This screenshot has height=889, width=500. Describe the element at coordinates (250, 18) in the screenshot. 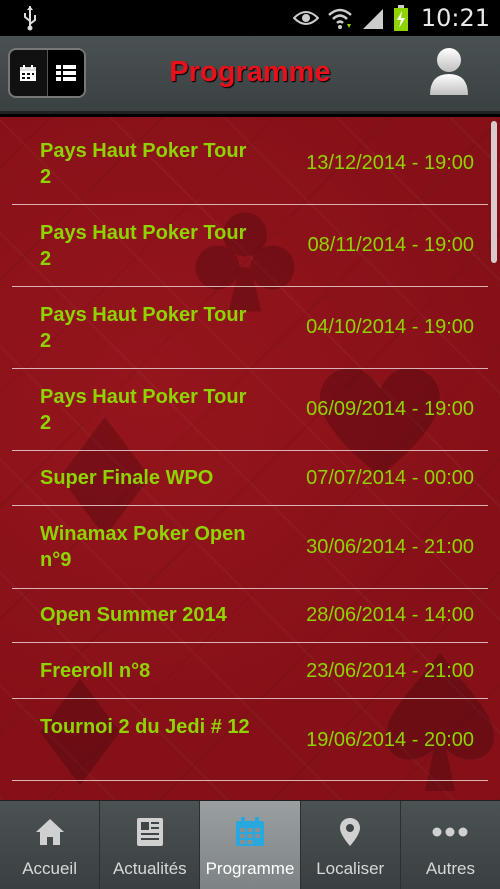

I see `status-bar: 10:21` at that location.